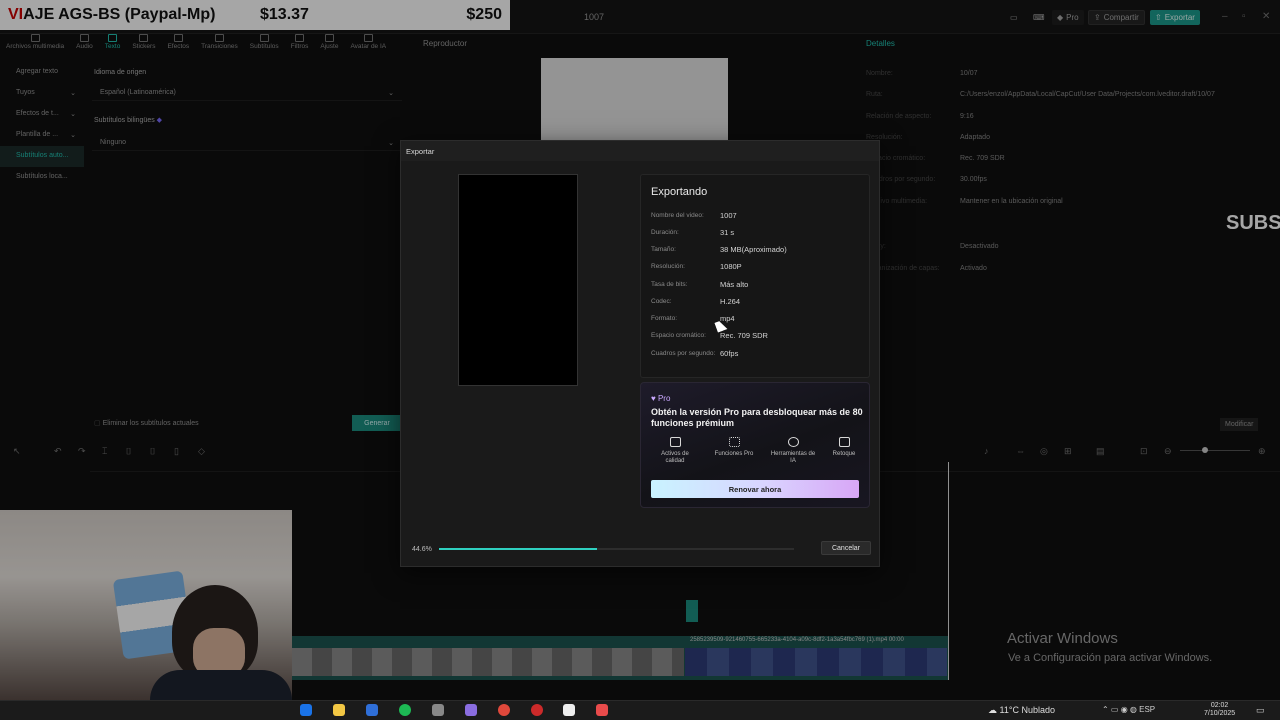 The height and width of the screenshot is (720, 1280). I want to click on notifications-icon: ▭, so click(1260, 710).